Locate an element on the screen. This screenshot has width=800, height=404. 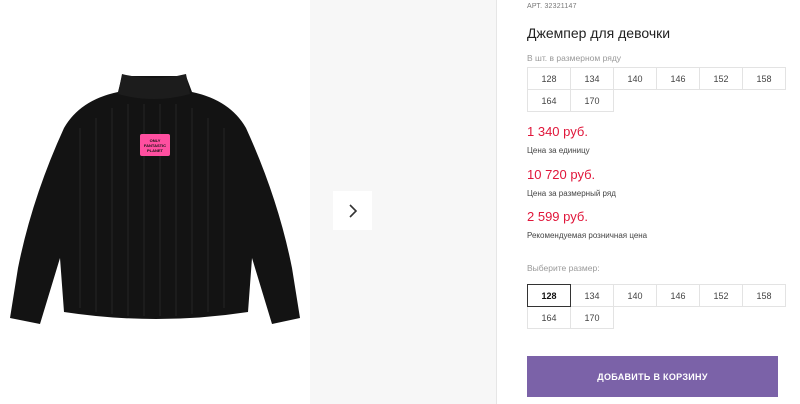
row-size-cell: 140 is located at coordinates (635, 78).